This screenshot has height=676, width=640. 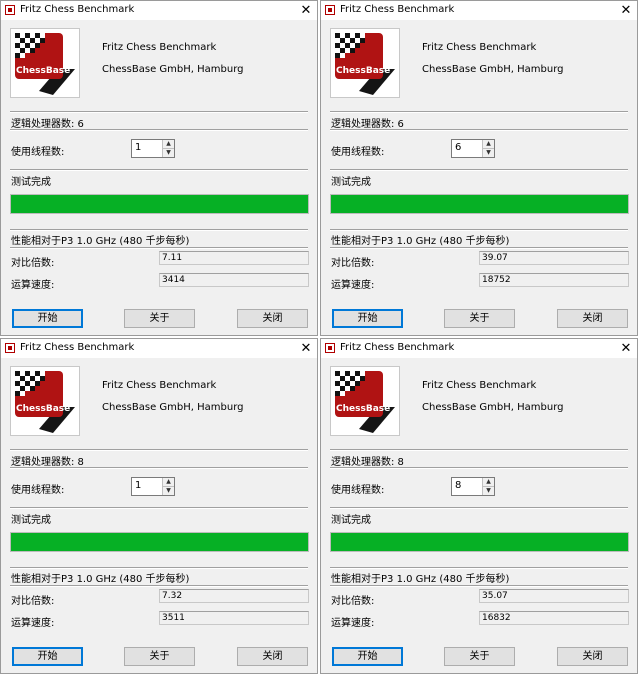 What do you see at coordinates (495, 258) in the screenshot?
I see `ratio-value: 39.07` at bounding box center [495, 258].